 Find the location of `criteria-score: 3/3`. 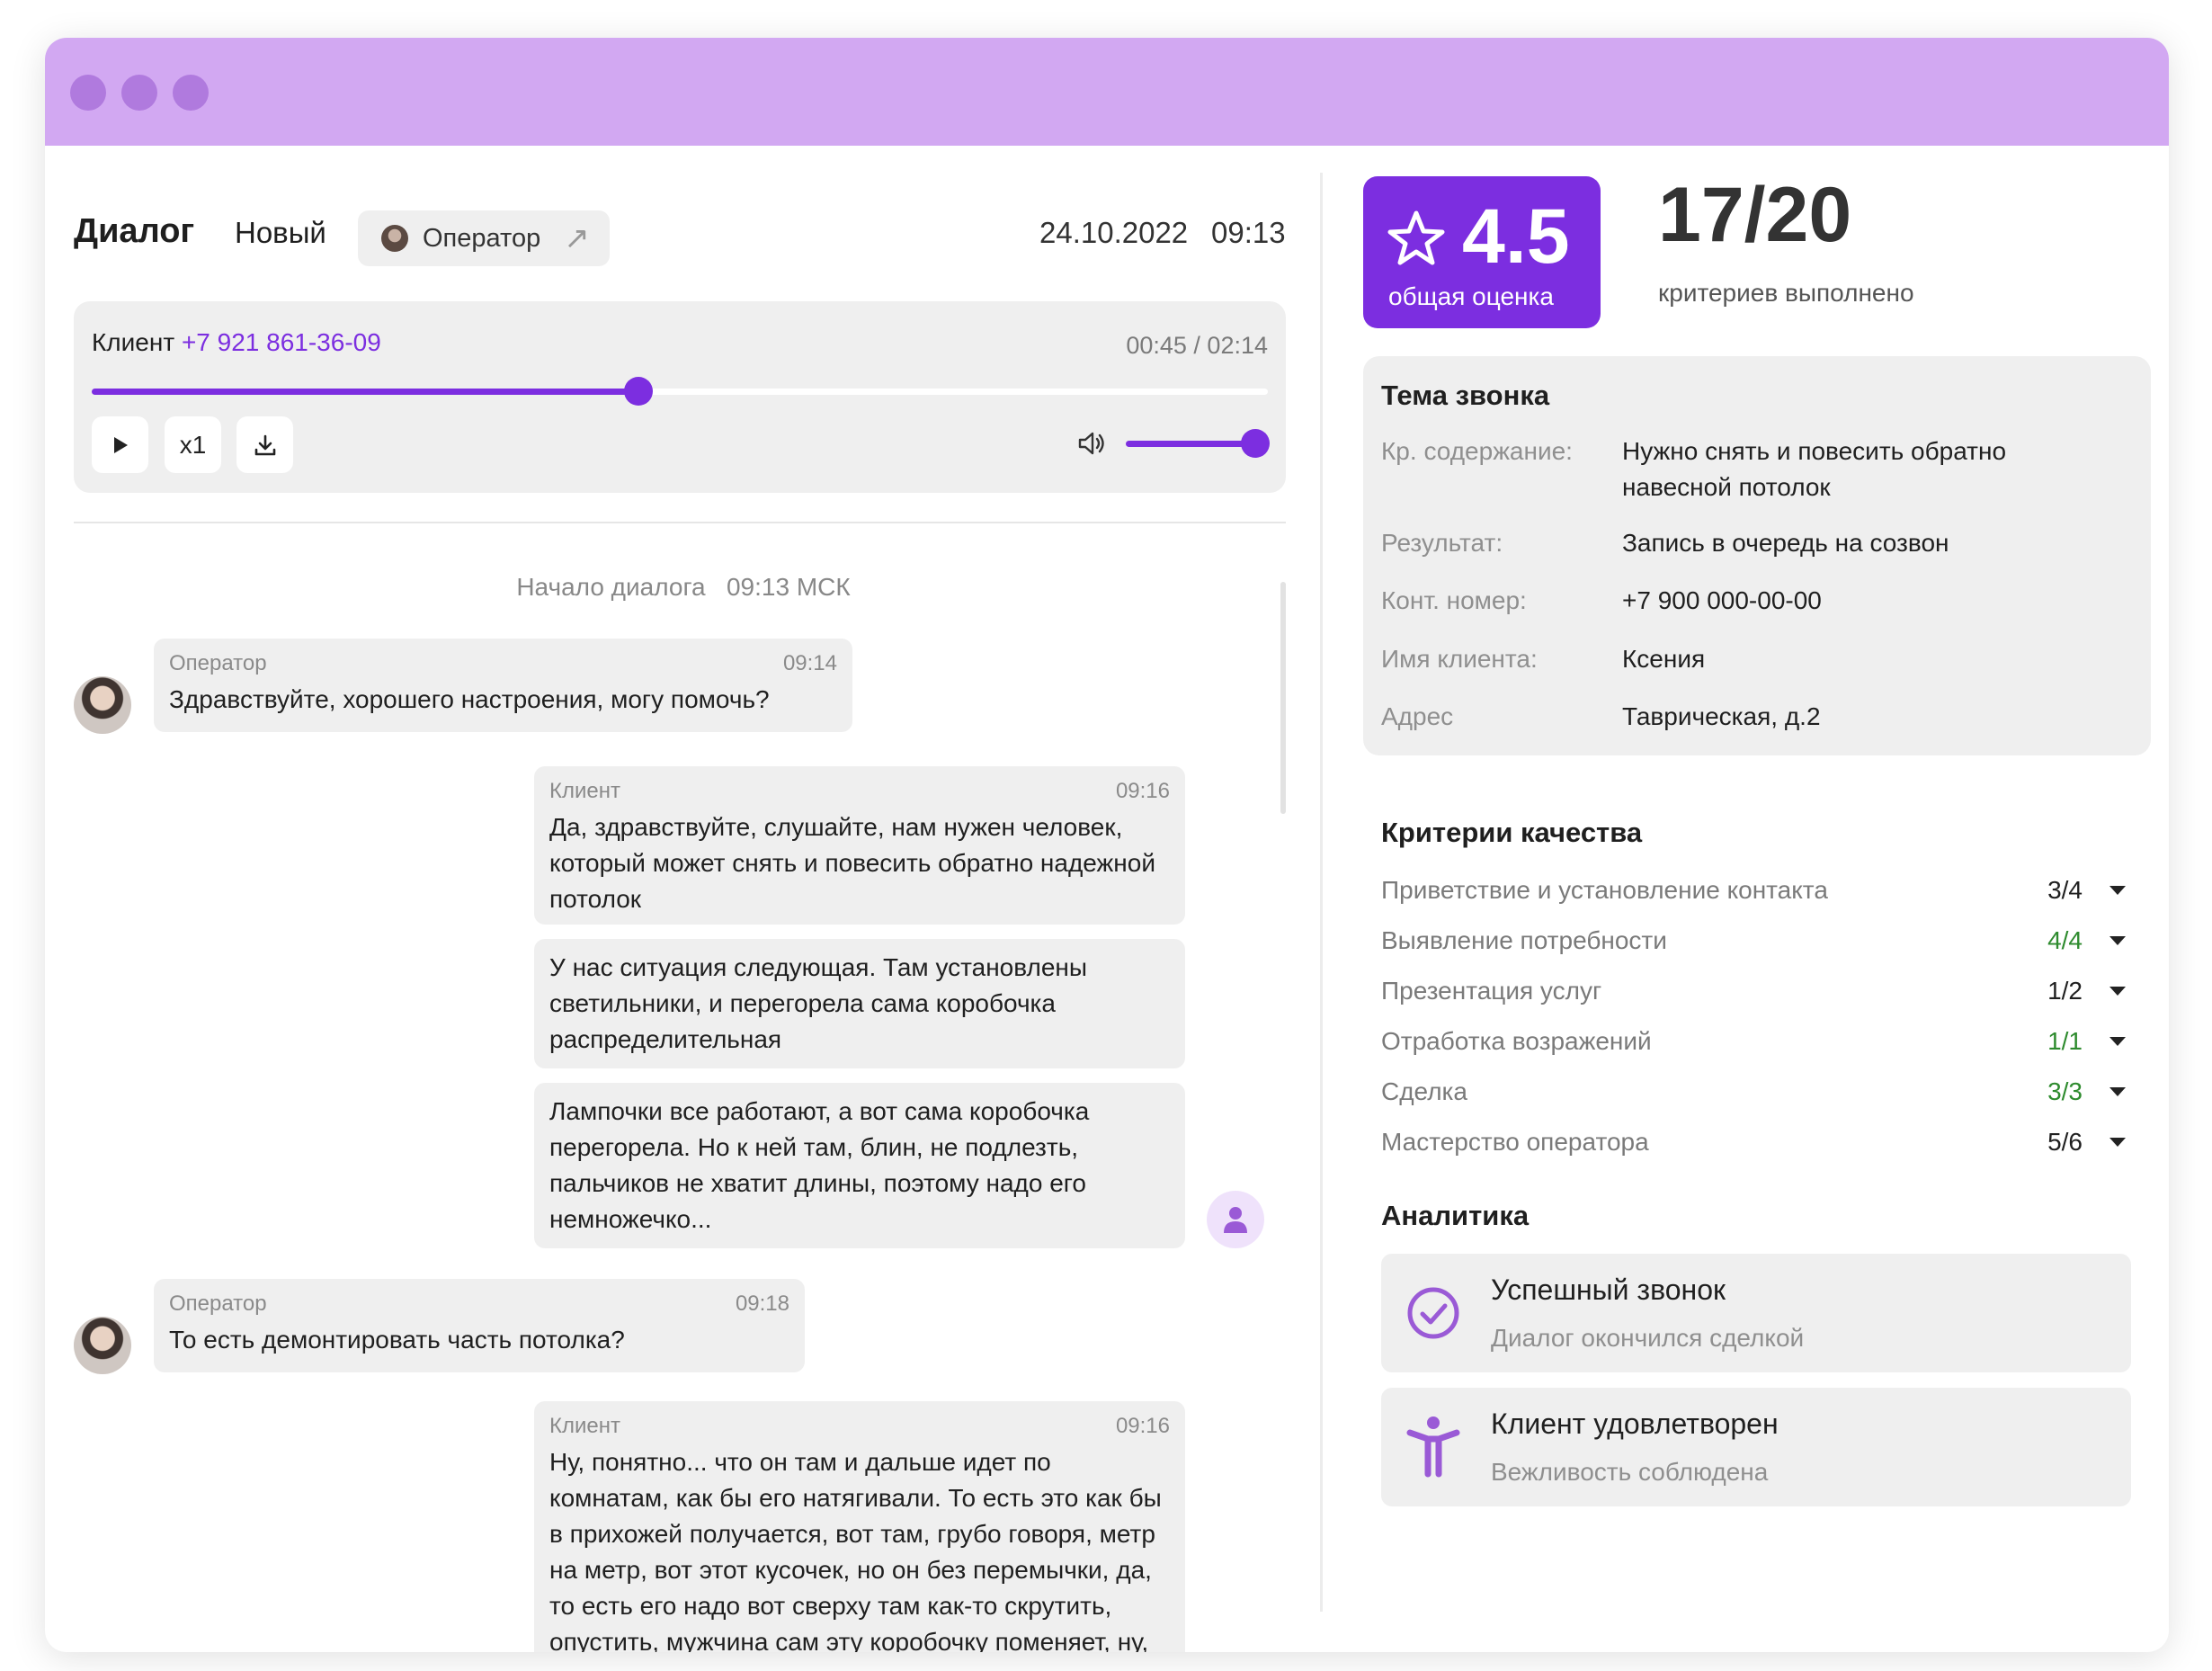

criteria-score: 3/3 is located at coordinates (2065, 1091).